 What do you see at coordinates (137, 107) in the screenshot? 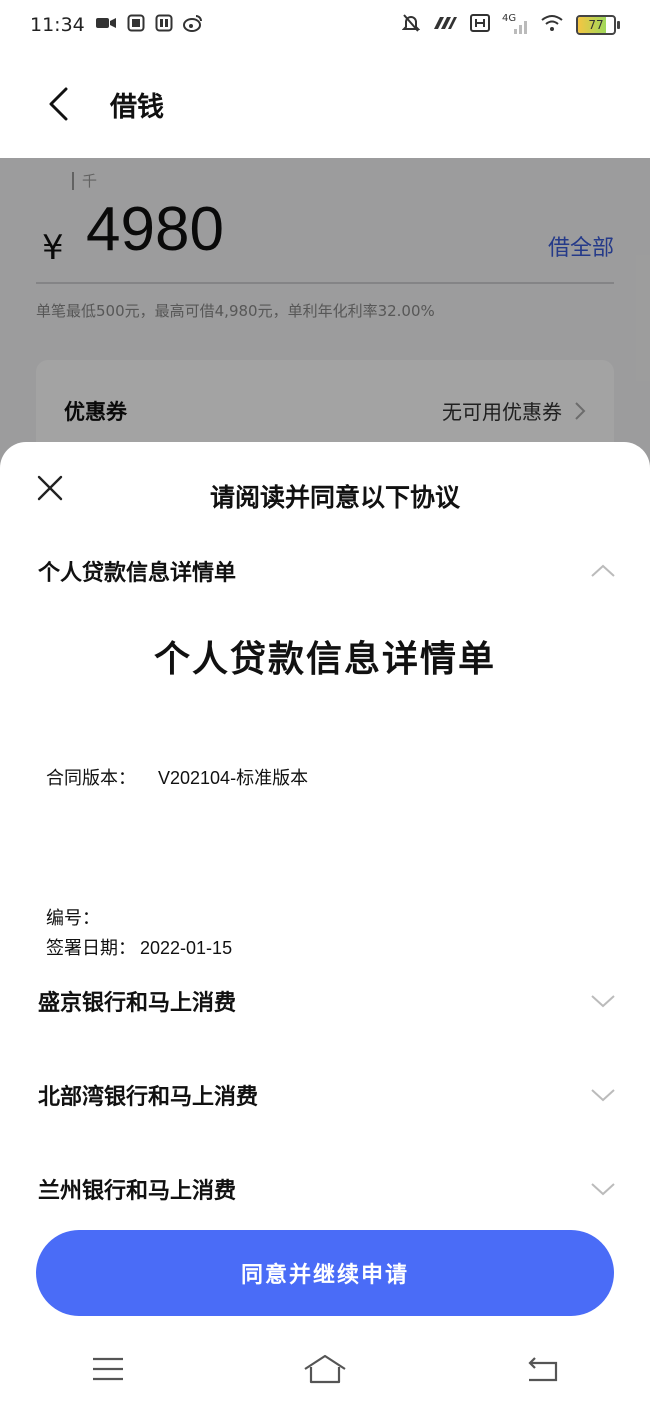
I see `page-title: 借钱` at bounding box center [137, 107].